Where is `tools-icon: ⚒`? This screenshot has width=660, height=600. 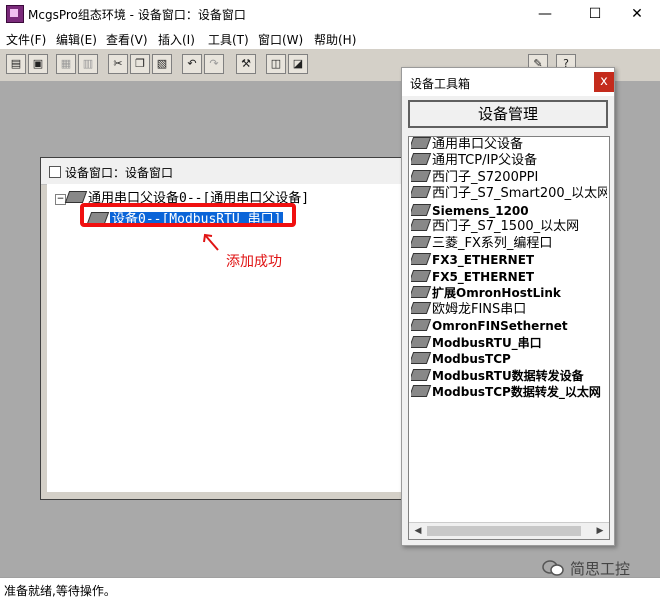 tools-icon: ⚒ is located at coordinates (246, 64).